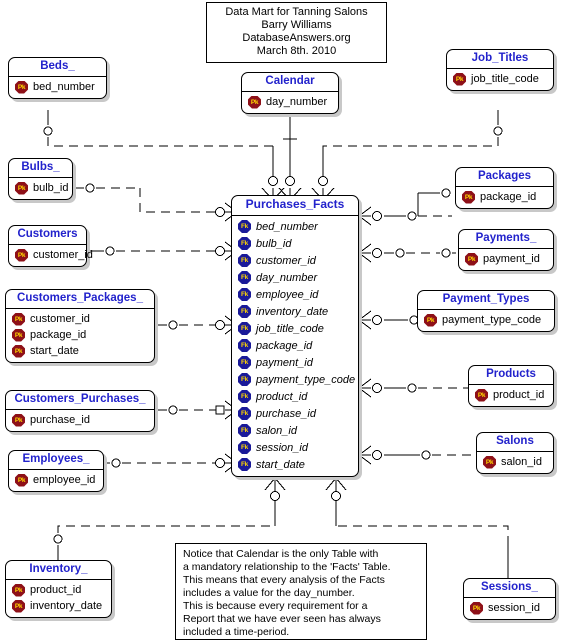 The width and height of the screenshot is (563, 642). I want to click on attribute-row: Pk inventory_date, so click(58, 606).